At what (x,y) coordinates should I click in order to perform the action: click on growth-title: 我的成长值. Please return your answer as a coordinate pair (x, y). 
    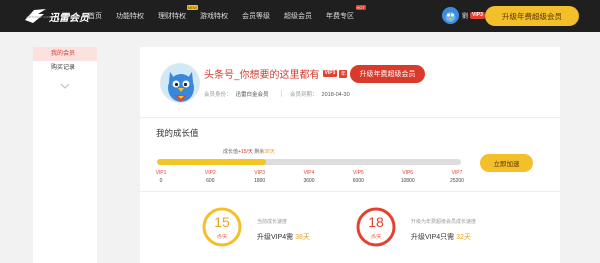
    Looking at the image, I should click on (177, 133).